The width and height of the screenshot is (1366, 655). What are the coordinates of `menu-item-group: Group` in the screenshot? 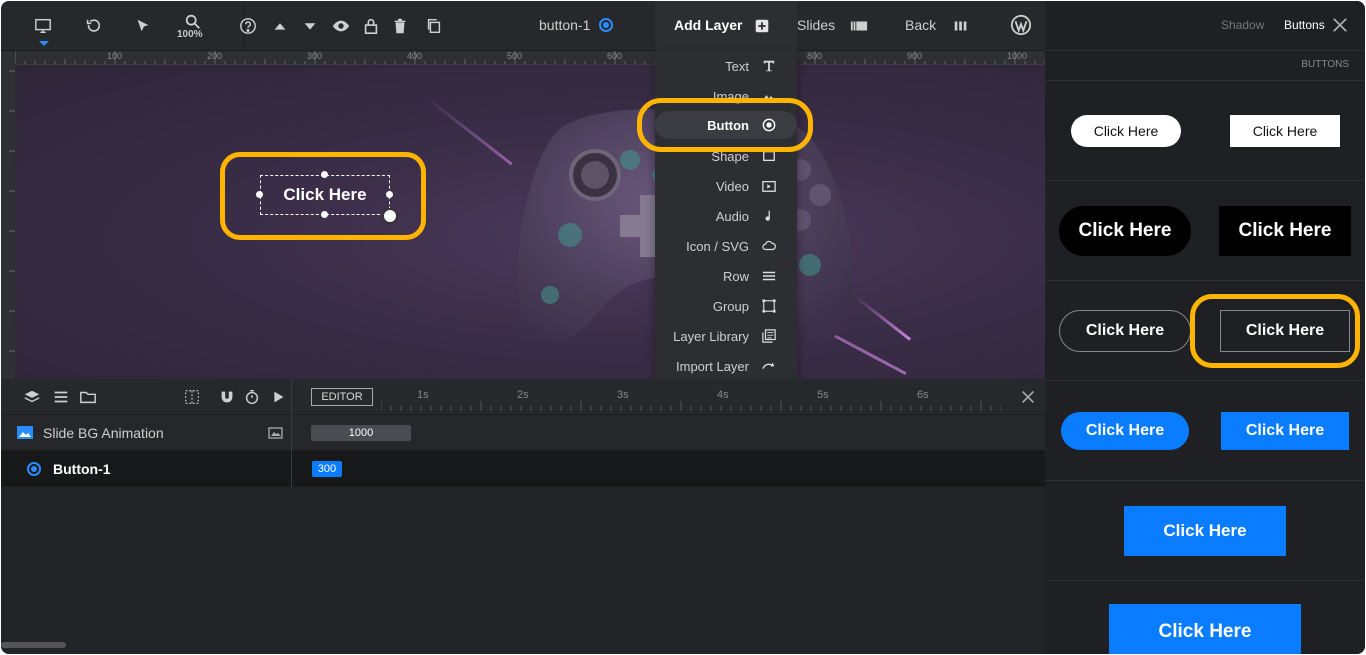 It's located at (726, 306).